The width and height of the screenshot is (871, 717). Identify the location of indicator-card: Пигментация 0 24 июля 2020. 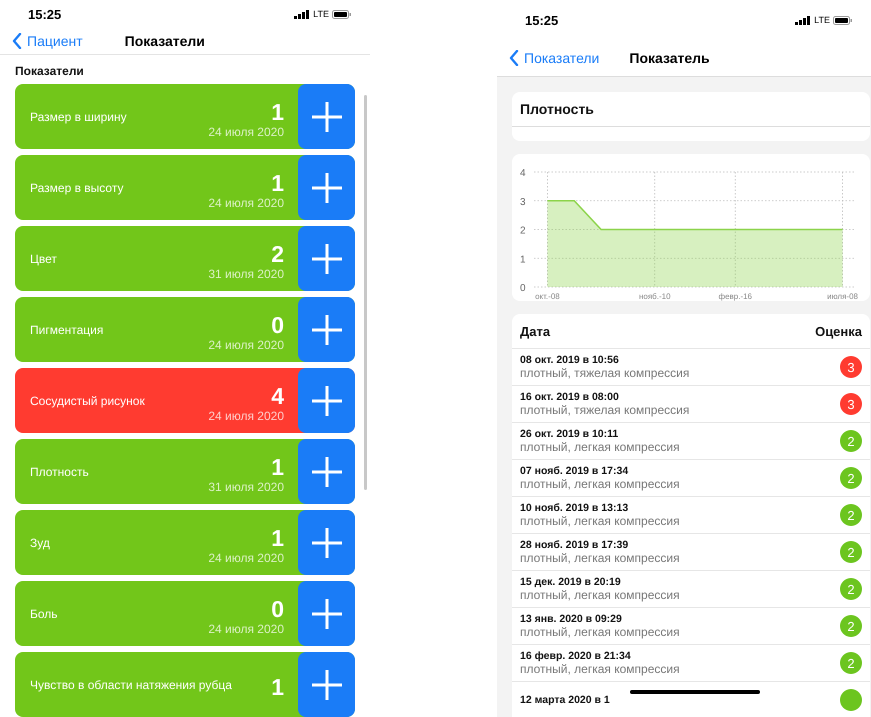
(185, 329).